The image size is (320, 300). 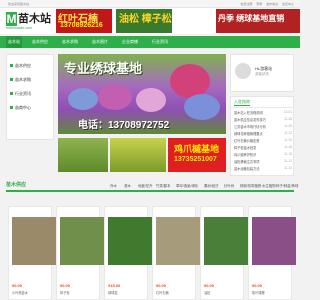 I want to click on ad-banner-photinia: 红叶石楠 13708926216, so click(x=84, y=21).